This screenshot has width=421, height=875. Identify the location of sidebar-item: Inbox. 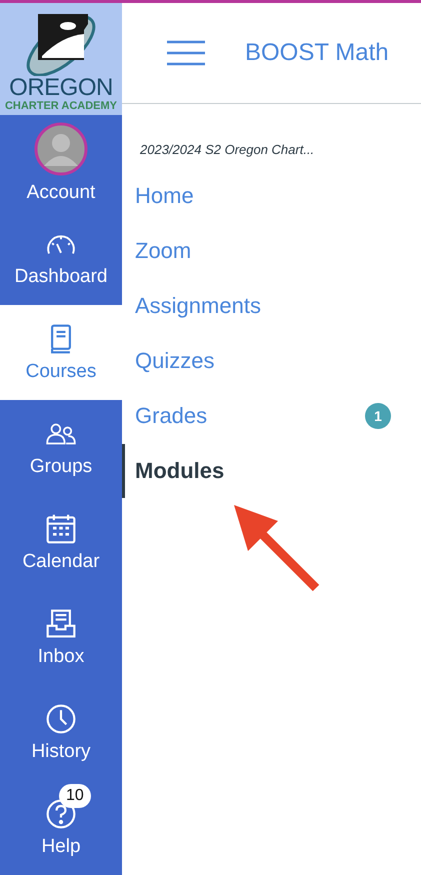
(61, 637).